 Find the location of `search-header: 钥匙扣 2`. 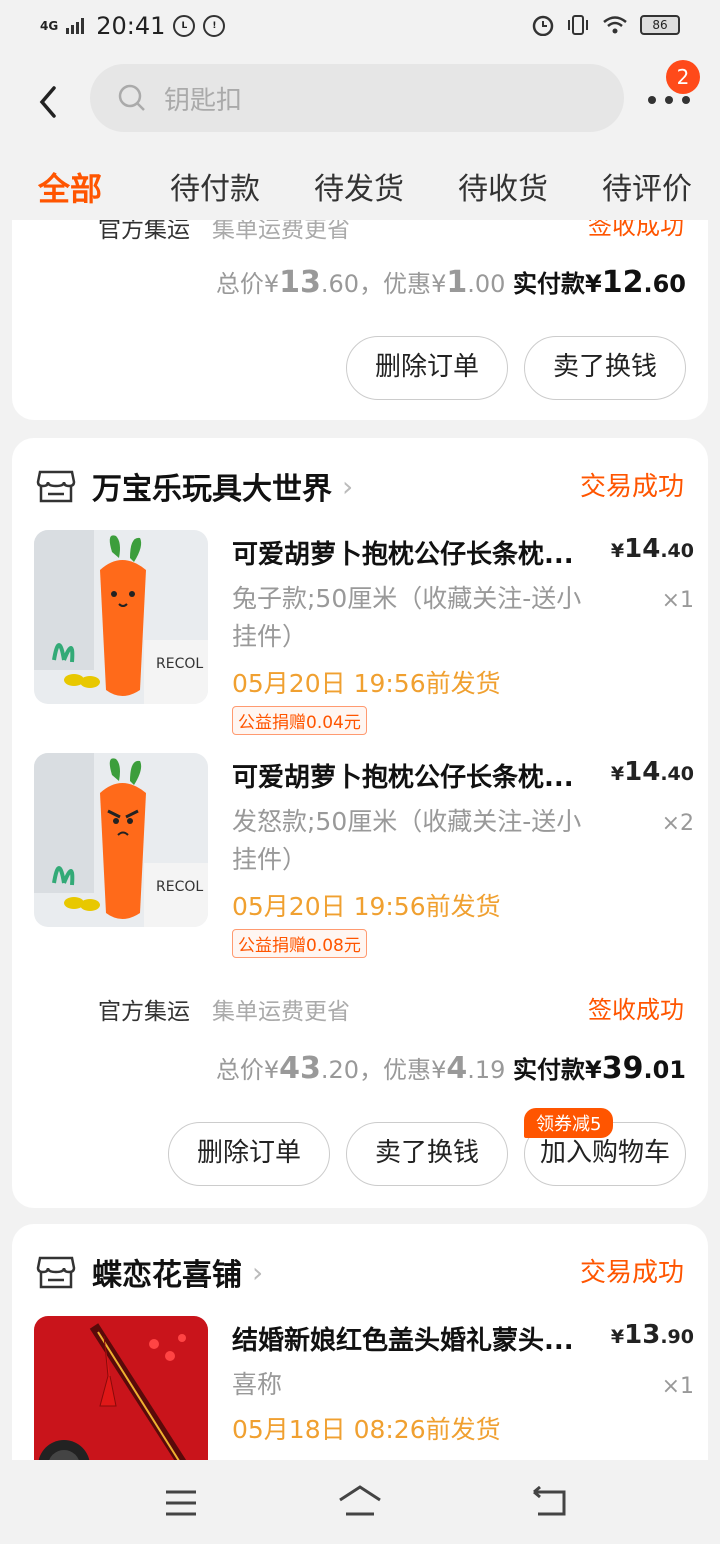

search-header: 钥匙扣 2 is located at coordinates (360, 104).